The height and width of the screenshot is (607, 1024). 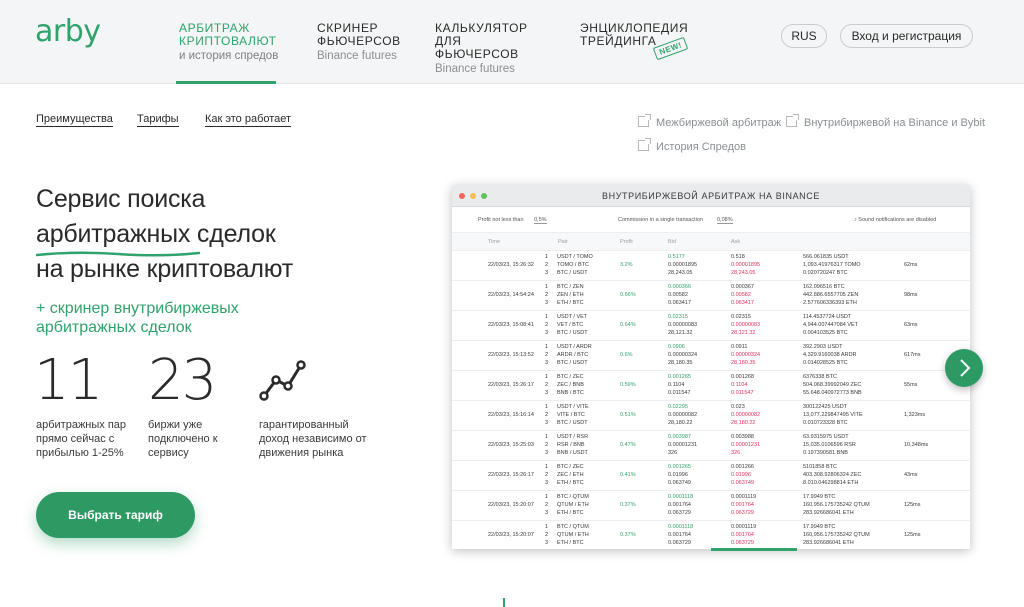 I want to click on row-bid: 0.00000082, so click(x=683, y=415).